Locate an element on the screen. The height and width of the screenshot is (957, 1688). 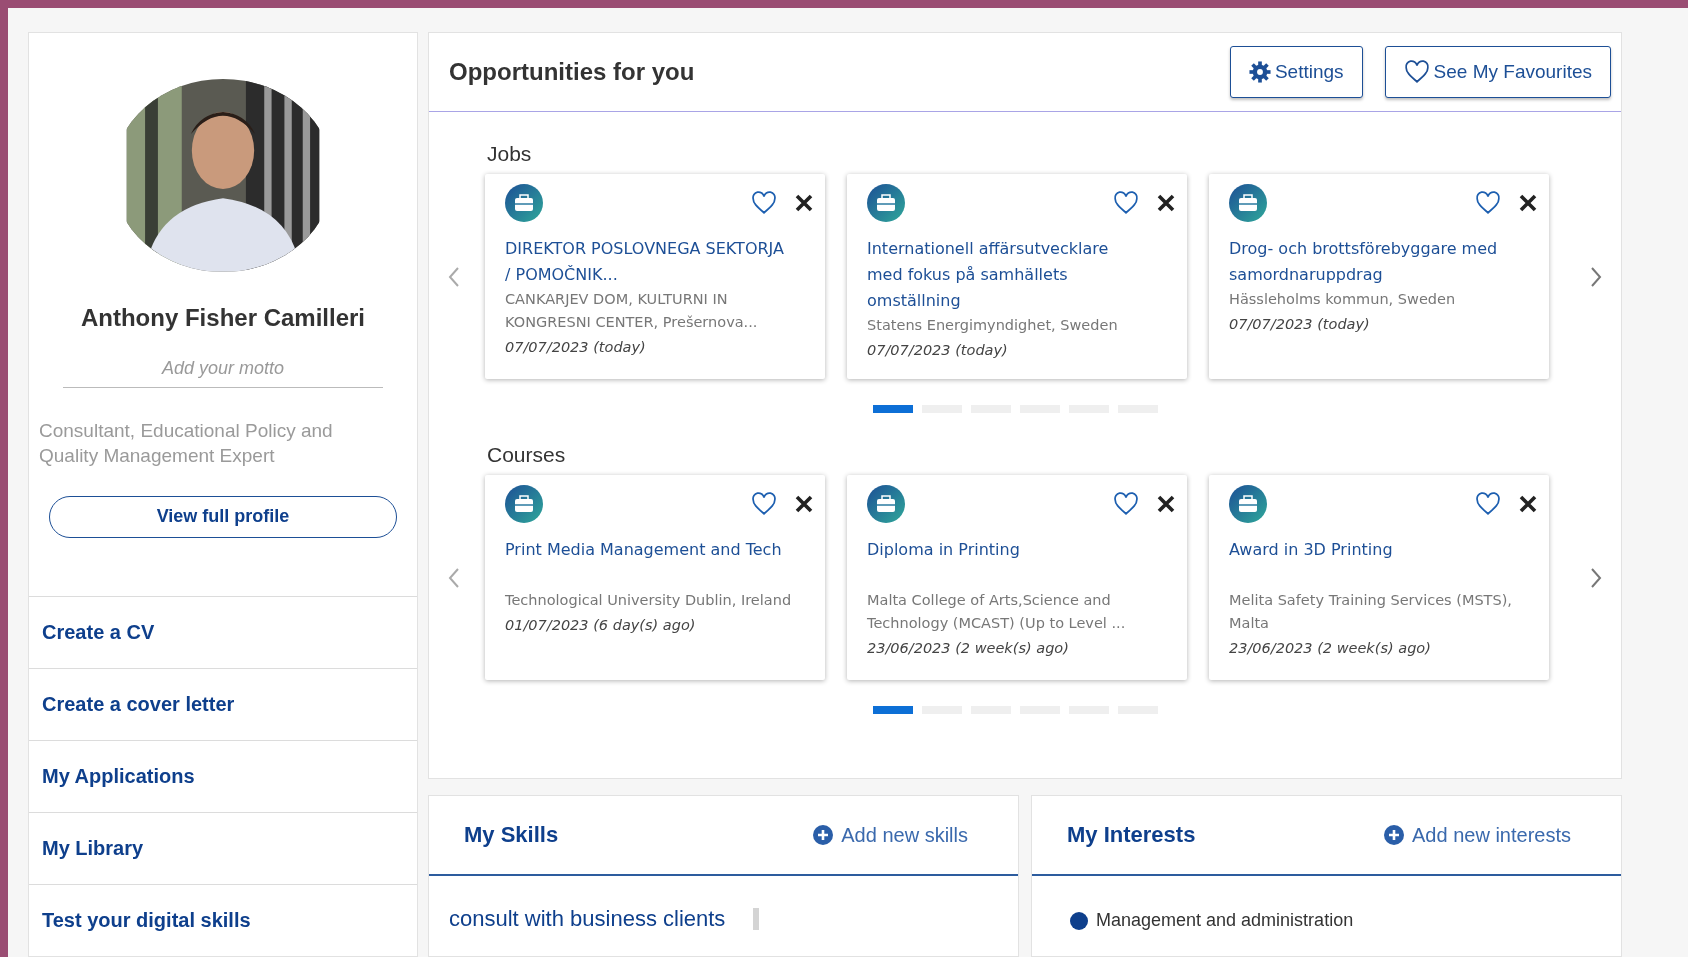
add-skills-button: Add new skills is located at coordinates (890, 835).